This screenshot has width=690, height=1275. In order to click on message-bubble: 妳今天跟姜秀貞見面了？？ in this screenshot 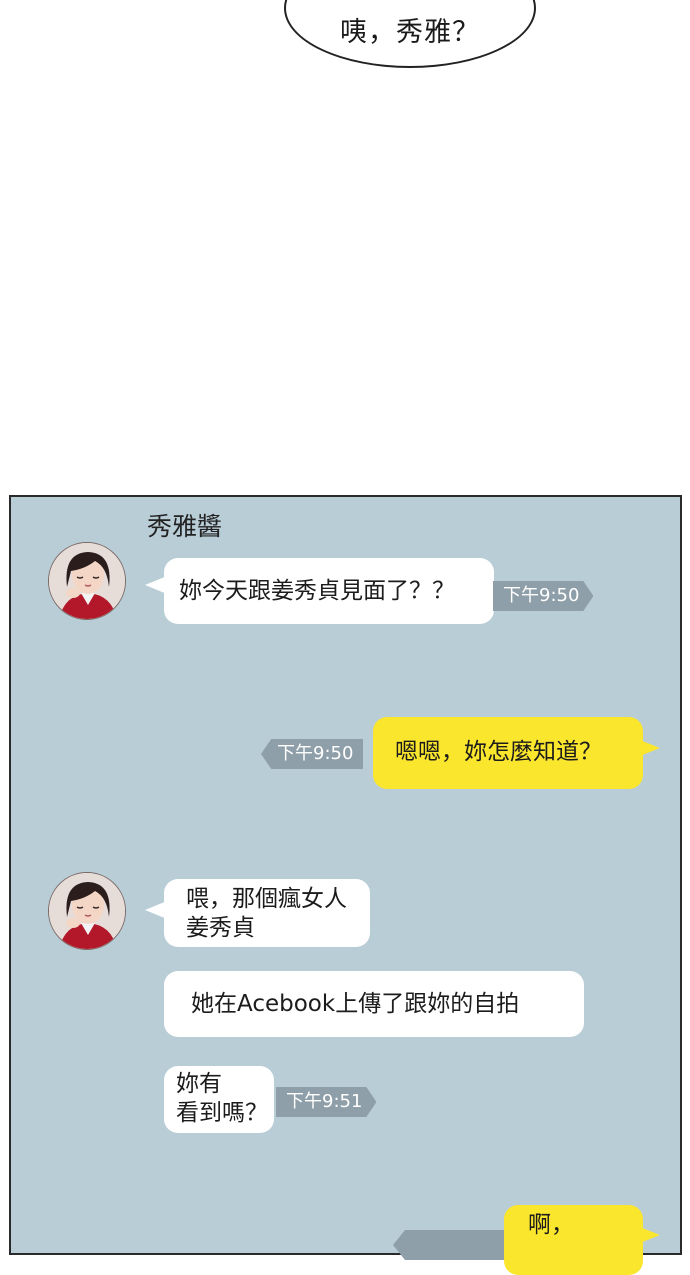, I will do `click(329, 591)`.